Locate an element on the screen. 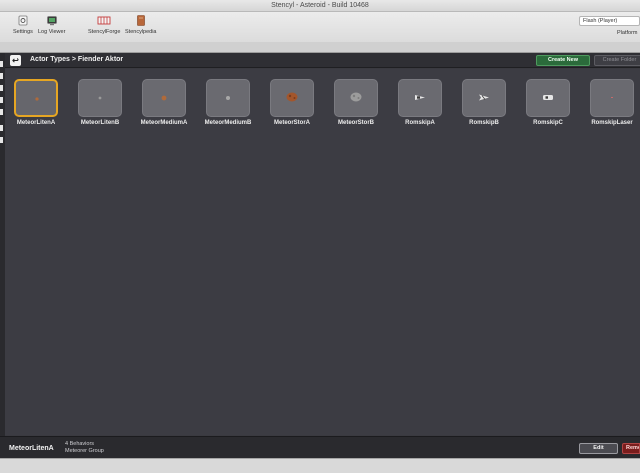  selected-actor-name: MeteorLitenA is located at coordinates (31, 448).